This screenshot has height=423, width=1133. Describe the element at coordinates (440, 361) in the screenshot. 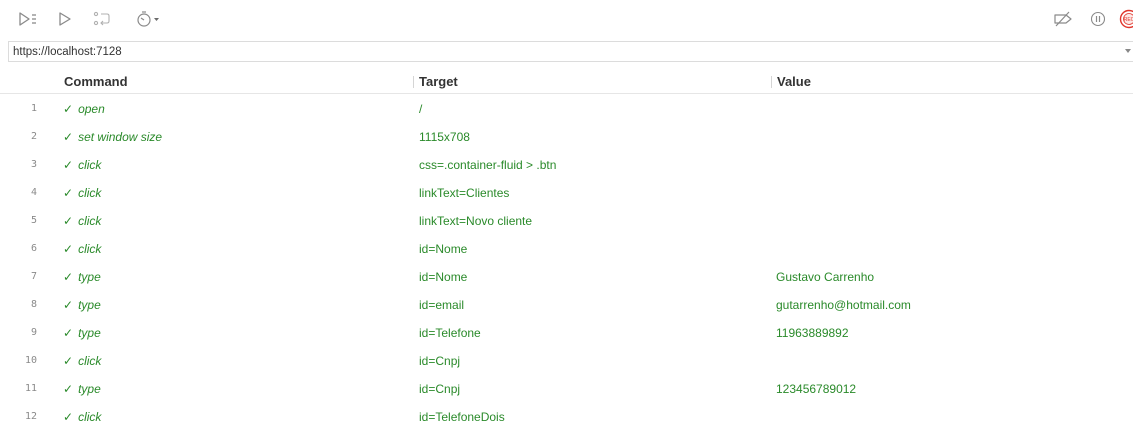

I see `target-cell: id=Cnpj` at that location.